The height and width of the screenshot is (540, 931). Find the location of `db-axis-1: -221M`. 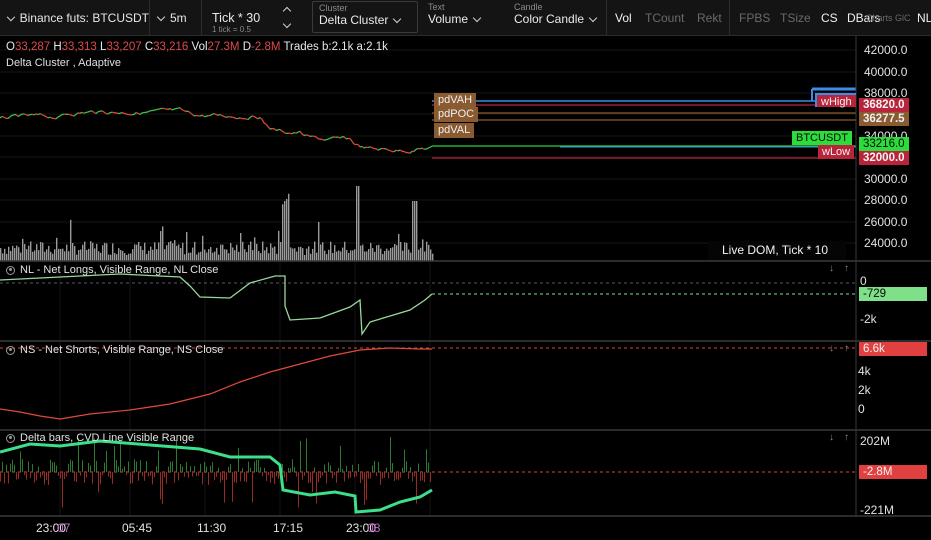

db-axis-1: -221M is located at coordinates (877, 510).